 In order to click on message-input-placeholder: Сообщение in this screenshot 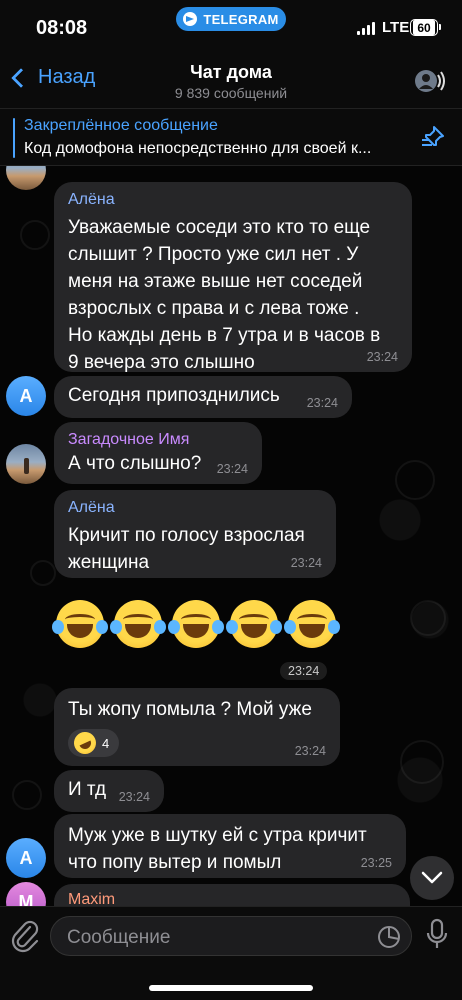, I will do `click(119, 937)`.